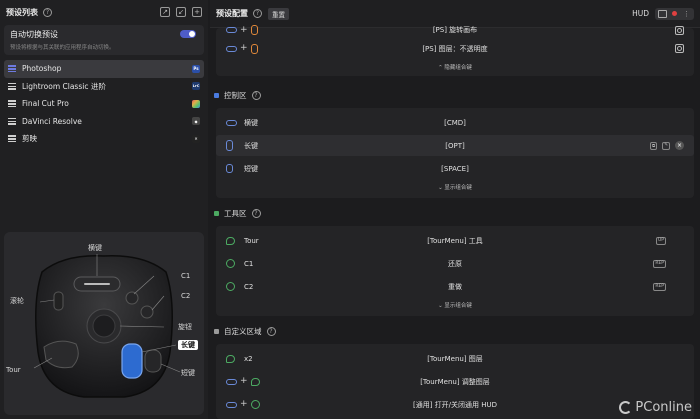 The width and height of the screenshot is (700, 419). What do you see at coordinates (147, 312) in the screenshot?
I see `c2-button` at bounding box center [147, 312].